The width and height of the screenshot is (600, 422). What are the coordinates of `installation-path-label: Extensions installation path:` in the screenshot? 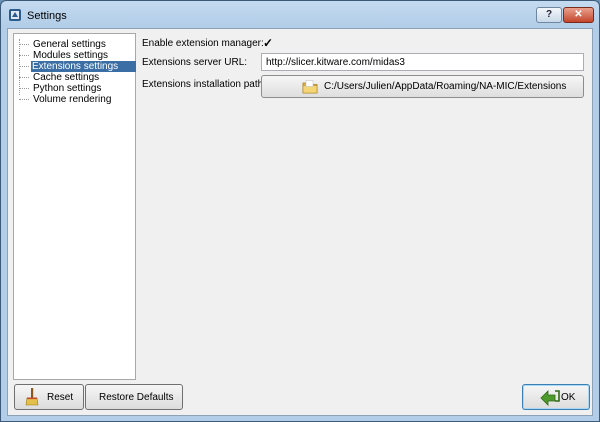 It's located at (204, 84).